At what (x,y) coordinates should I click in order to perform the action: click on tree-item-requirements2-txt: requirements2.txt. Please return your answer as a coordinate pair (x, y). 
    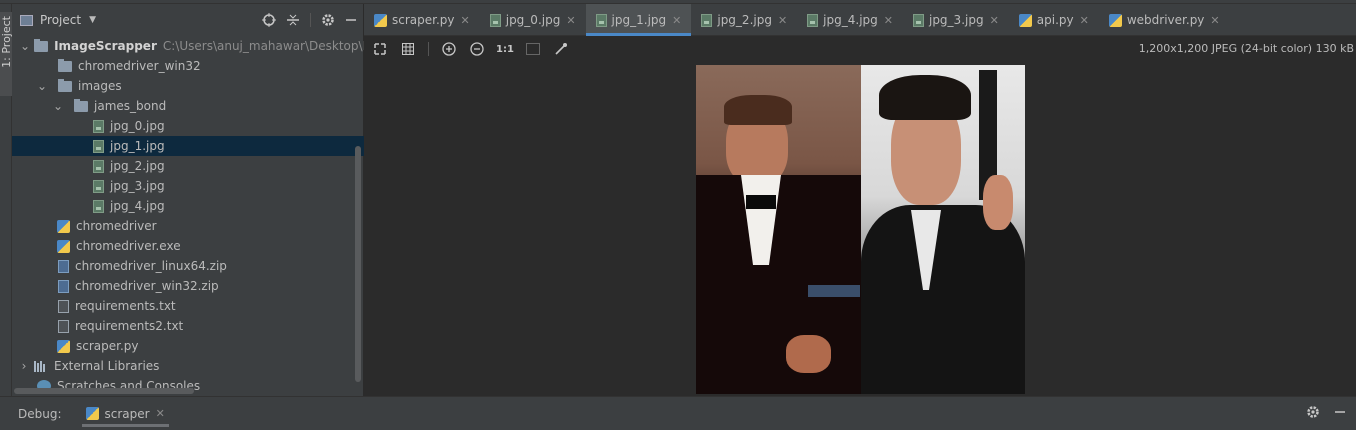
    Looking at the image, I should click on (188, 326).